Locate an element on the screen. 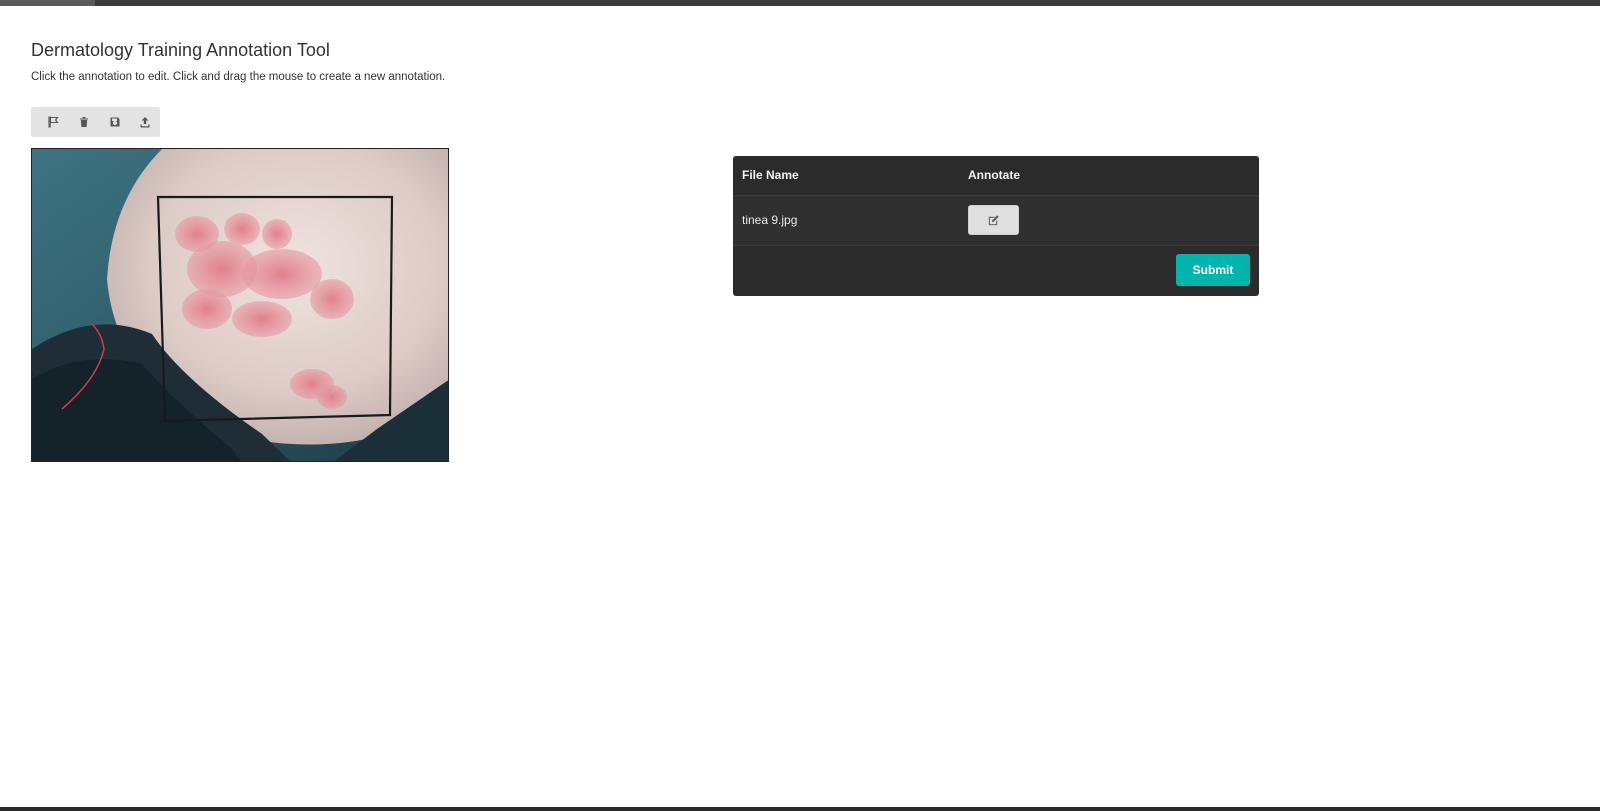  submit-button: Submit is located at coordinates (1213, 270).